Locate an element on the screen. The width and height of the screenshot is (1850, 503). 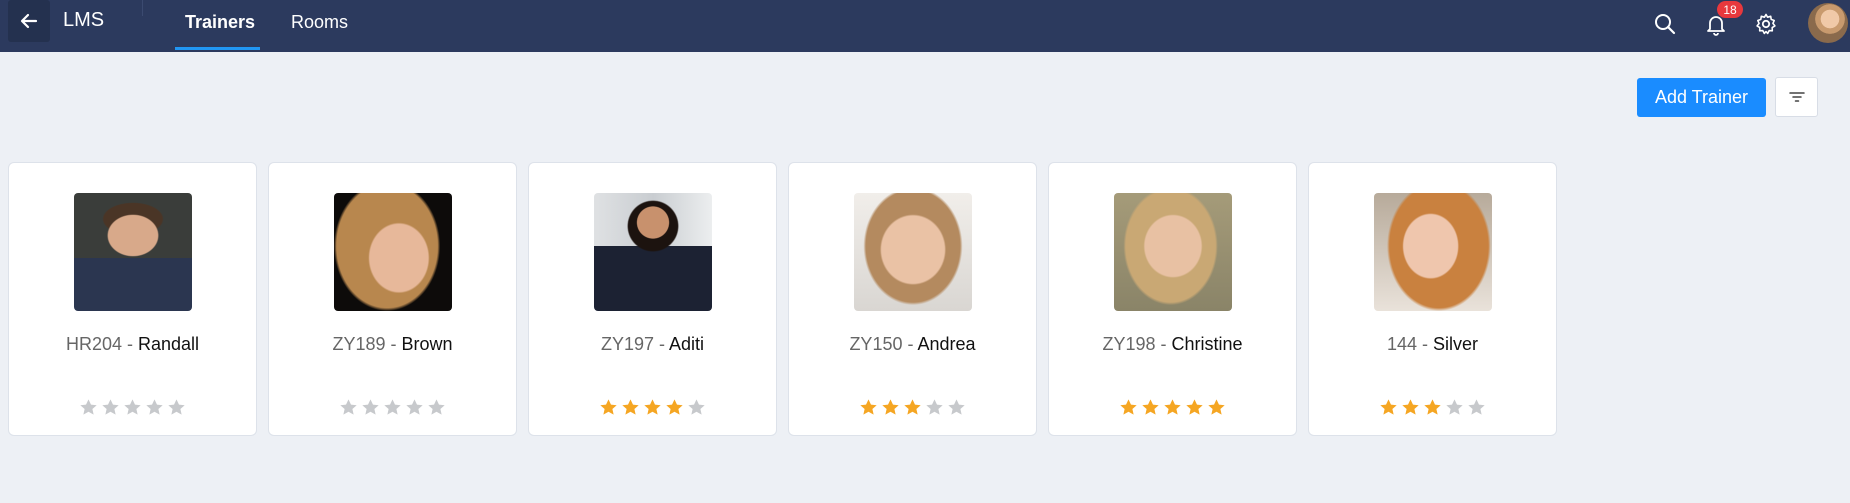
search-button is located at coordinates (1665, 24).